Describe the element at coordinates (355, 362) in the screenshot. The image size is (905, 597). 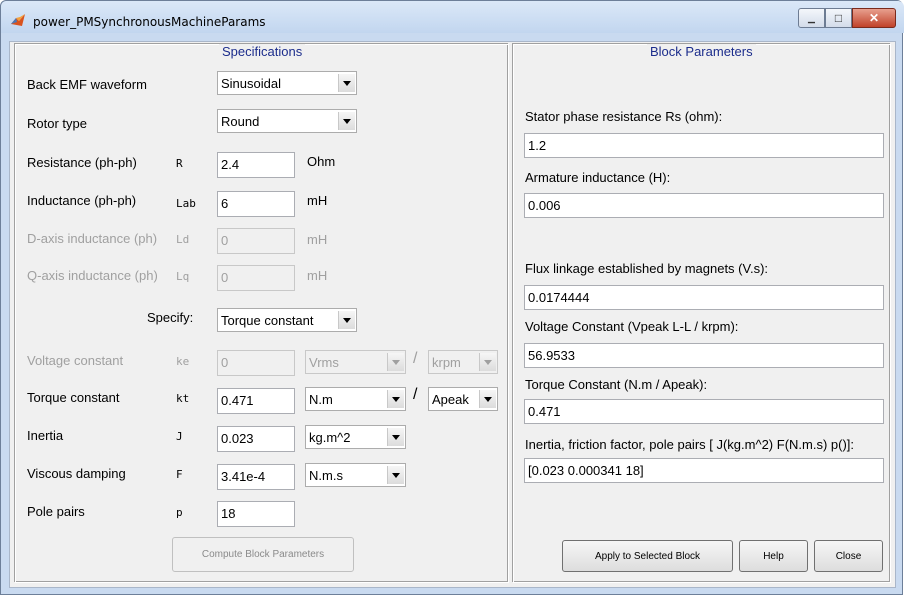
I see `voltage-unit1-select: Vrms` at that location.